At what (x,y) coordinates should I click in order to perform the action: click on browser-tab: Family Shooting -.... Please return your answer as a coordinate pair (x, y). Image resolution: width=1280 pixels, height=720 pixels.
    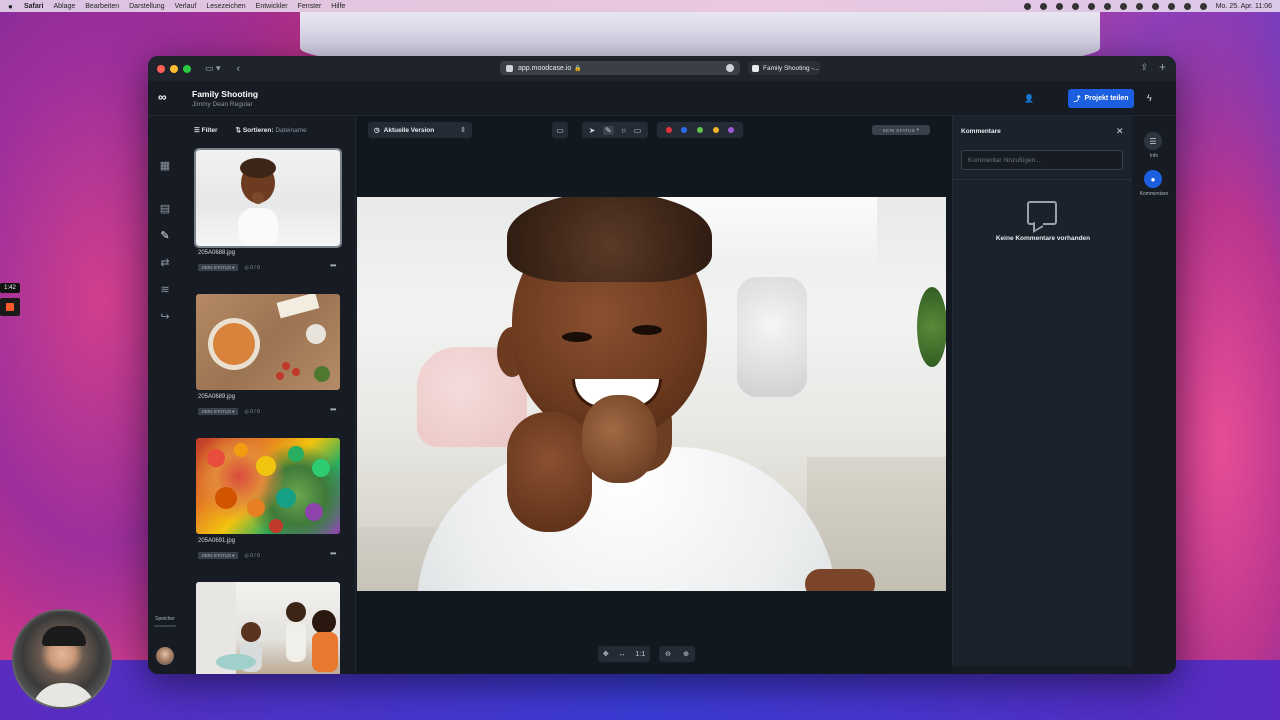
    Looking at the image, I should click on (784, 68).